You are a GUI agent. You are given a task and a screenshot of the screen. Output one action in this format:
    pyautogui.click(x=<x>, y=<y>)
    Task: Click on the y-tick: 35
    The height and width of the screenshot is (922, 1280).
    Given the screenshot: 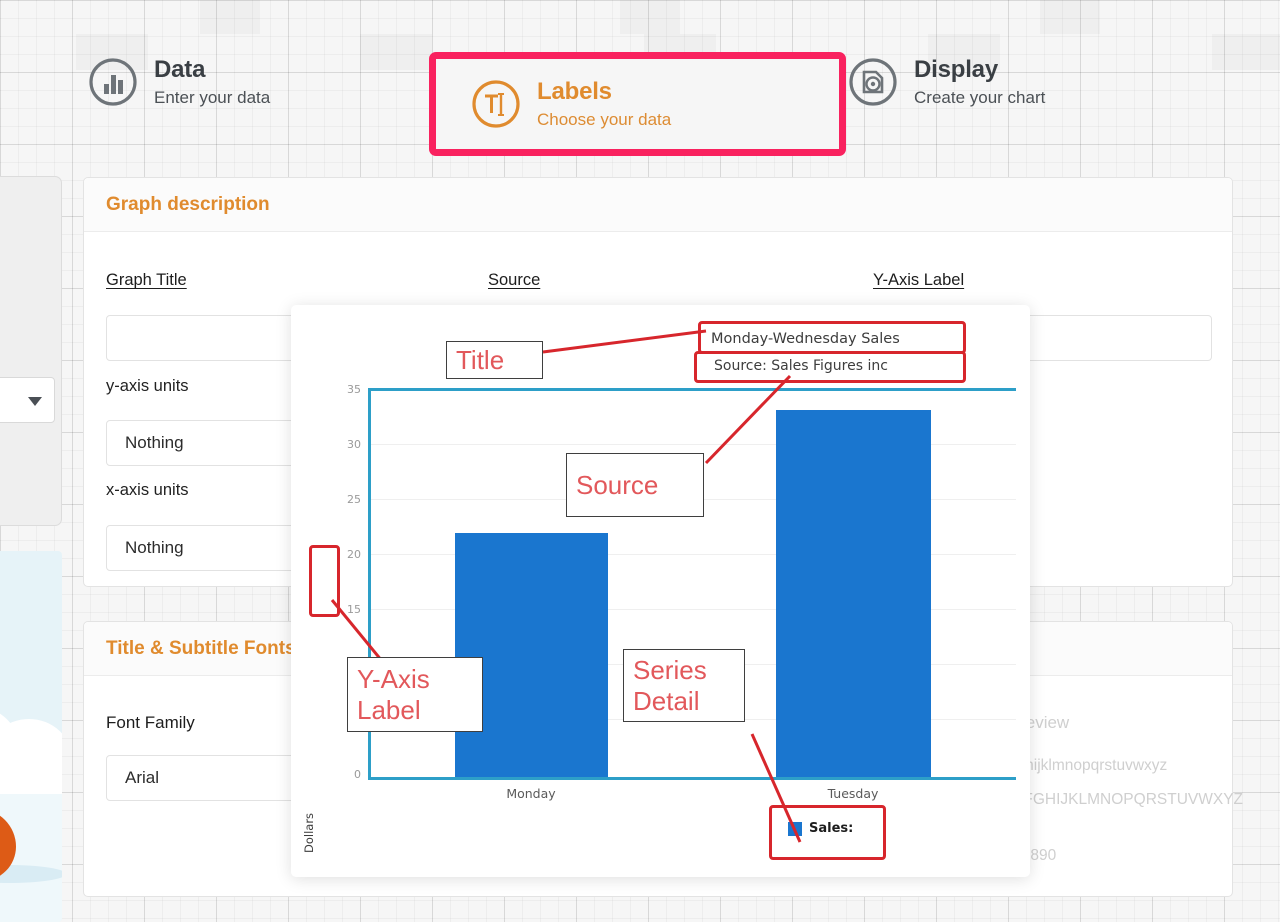 What is the action you would take?
    pyautogui.click(x=354, y=389)
    